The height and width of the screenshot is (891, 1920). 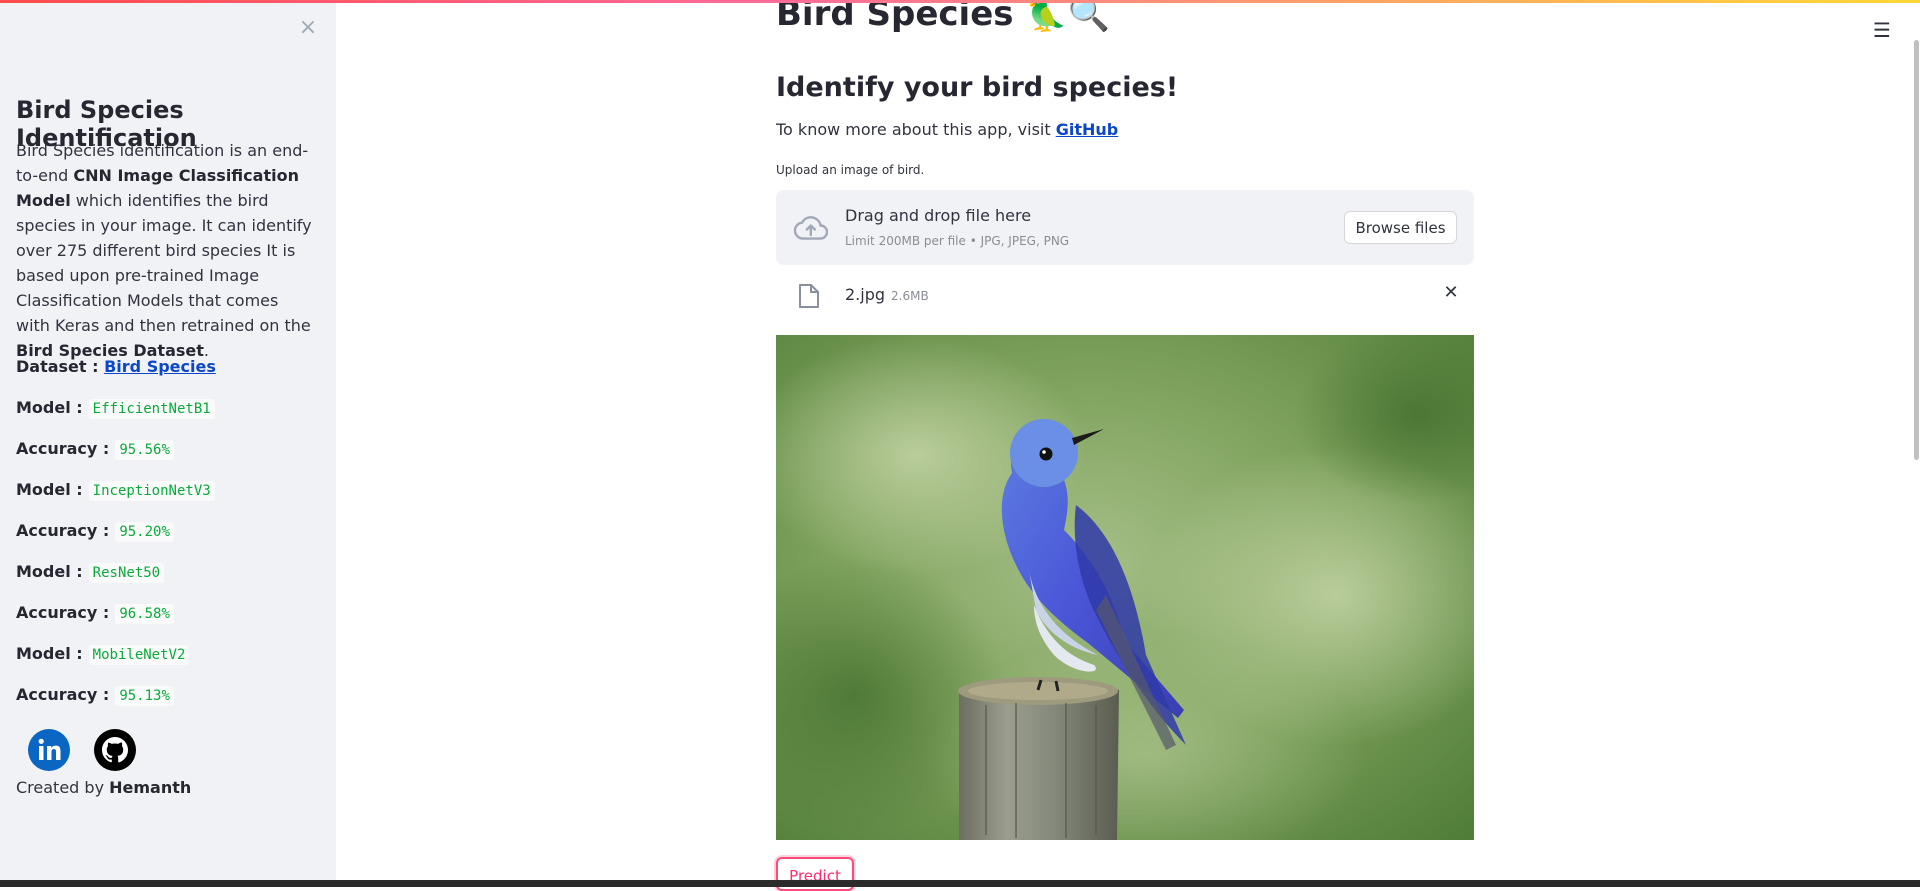 What do you see at coordinates (308, 28) in the screenshot?
I see `close-sidebar-icon: ×` at bounding box center [308, 28].